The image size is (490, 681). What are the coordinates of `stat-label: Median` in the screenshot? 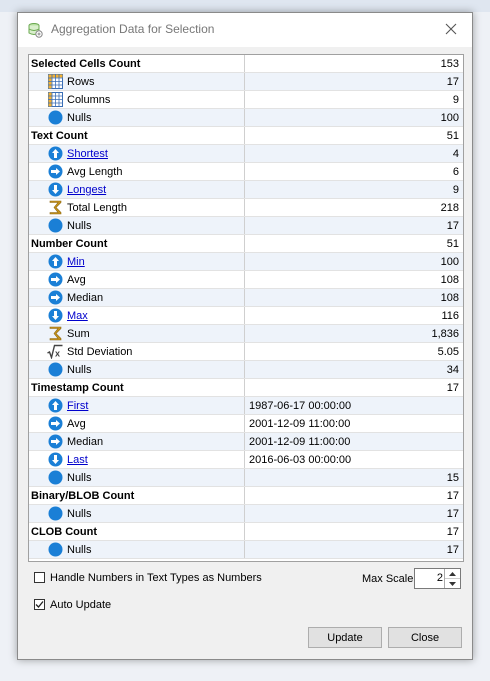 It's located at (85, 297).